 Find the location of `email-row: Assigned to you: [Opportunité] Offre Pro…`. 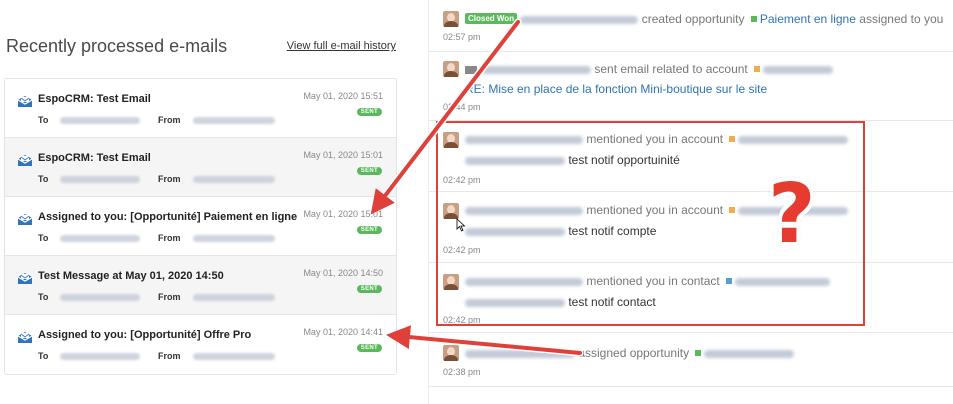

email-row: Assigned to you: [Opportunité] Offre Pro… is located at coordinates (200, 344).